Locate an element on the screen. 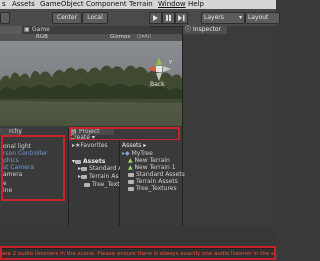 The height and width of the screenshot is (261, 320). scene-tab-strip: ▣ Game is located at coordinates (75, 30).